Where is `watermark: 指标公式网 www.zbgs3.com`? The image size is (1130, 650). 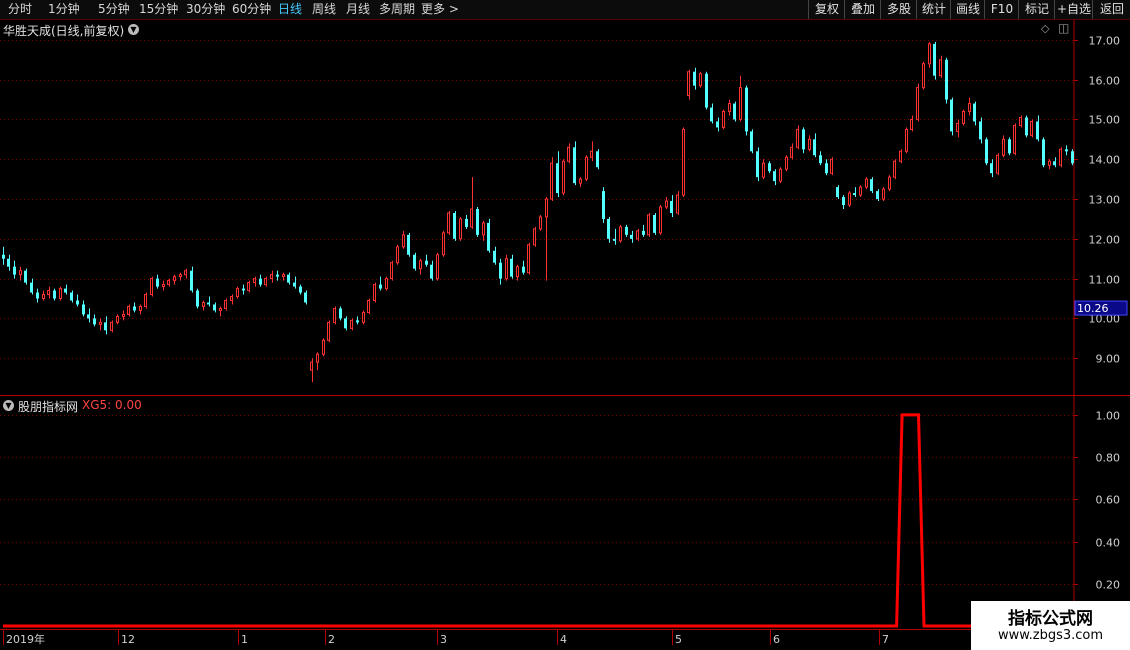 watermark: 指标公式网 www.zbgs3.com is located at coordinates (1050, 625).